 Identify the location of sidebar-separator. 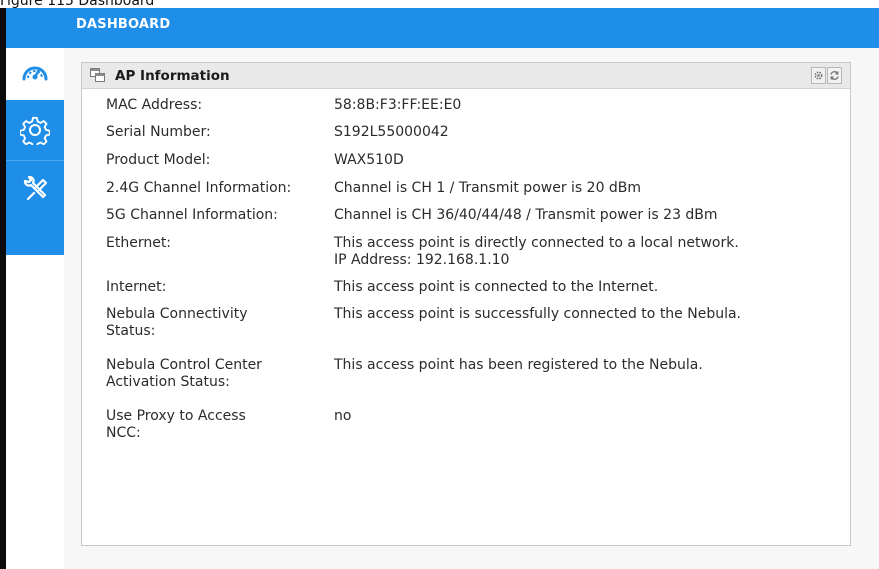
(35, 160).